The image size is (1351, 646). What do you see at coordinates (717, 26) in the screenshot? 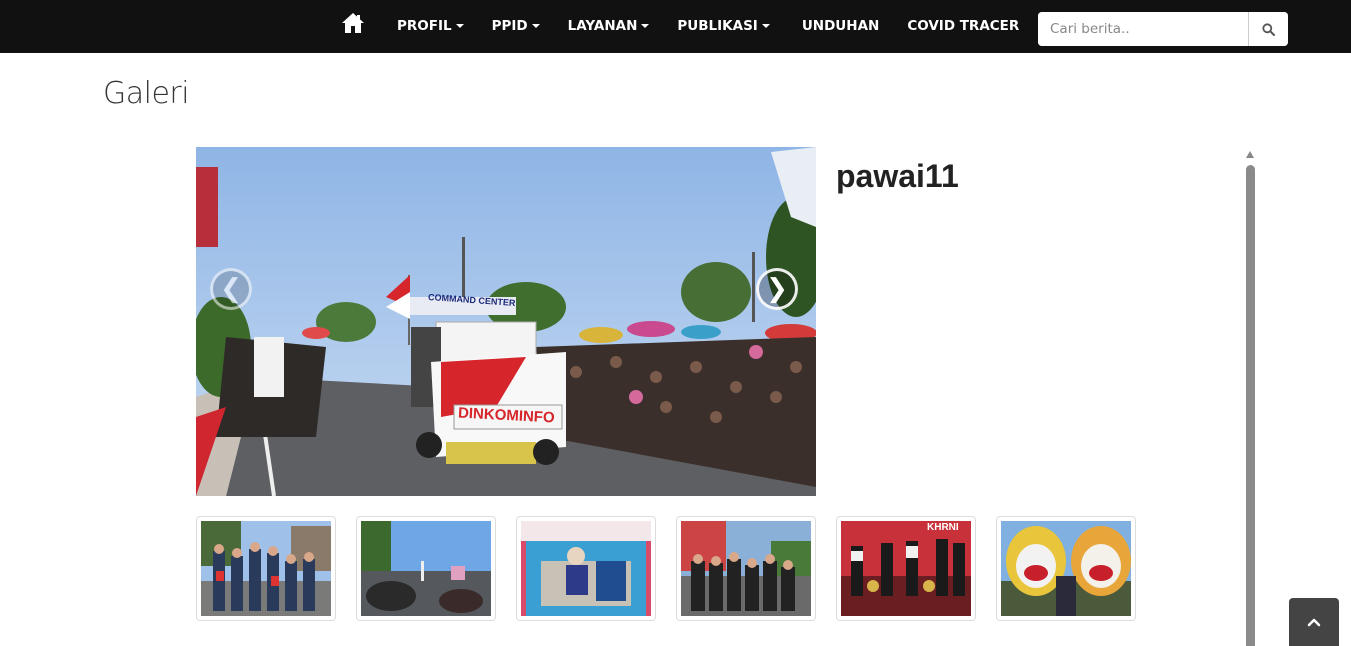
I see `nav-item-label: PUBLIKASI` at bounding box center [717, 26].